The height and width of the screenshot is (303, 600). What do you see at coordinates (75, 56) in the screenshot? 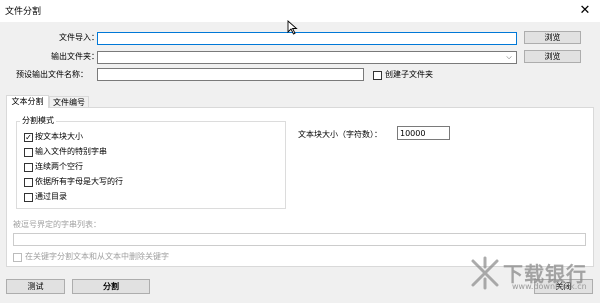
I see `output-label: 输出文件夹：` at bounding box center [75, 56].